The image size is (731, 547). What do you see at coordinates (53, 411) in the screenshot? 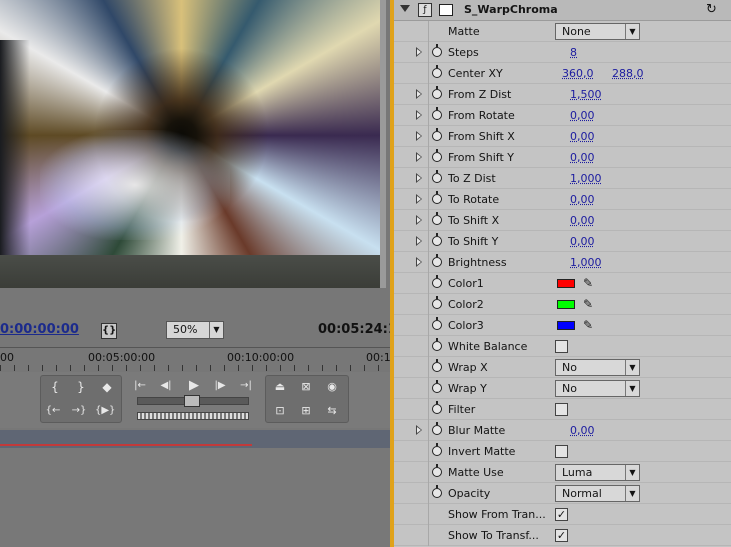
I see `goto-in-button: {←` at bounding box center [53, 411].